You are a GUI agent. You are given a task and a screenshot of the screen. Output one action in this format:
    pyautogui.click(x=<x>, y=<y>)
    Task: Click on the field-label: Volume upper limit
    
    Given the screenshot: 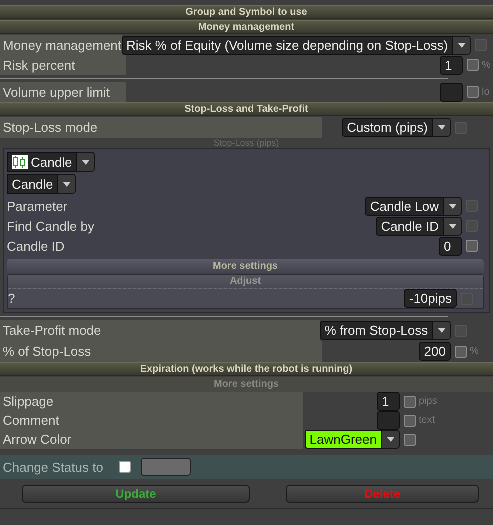 What is the action you would take?
    pyautogui.click(x=56, y=92)
    